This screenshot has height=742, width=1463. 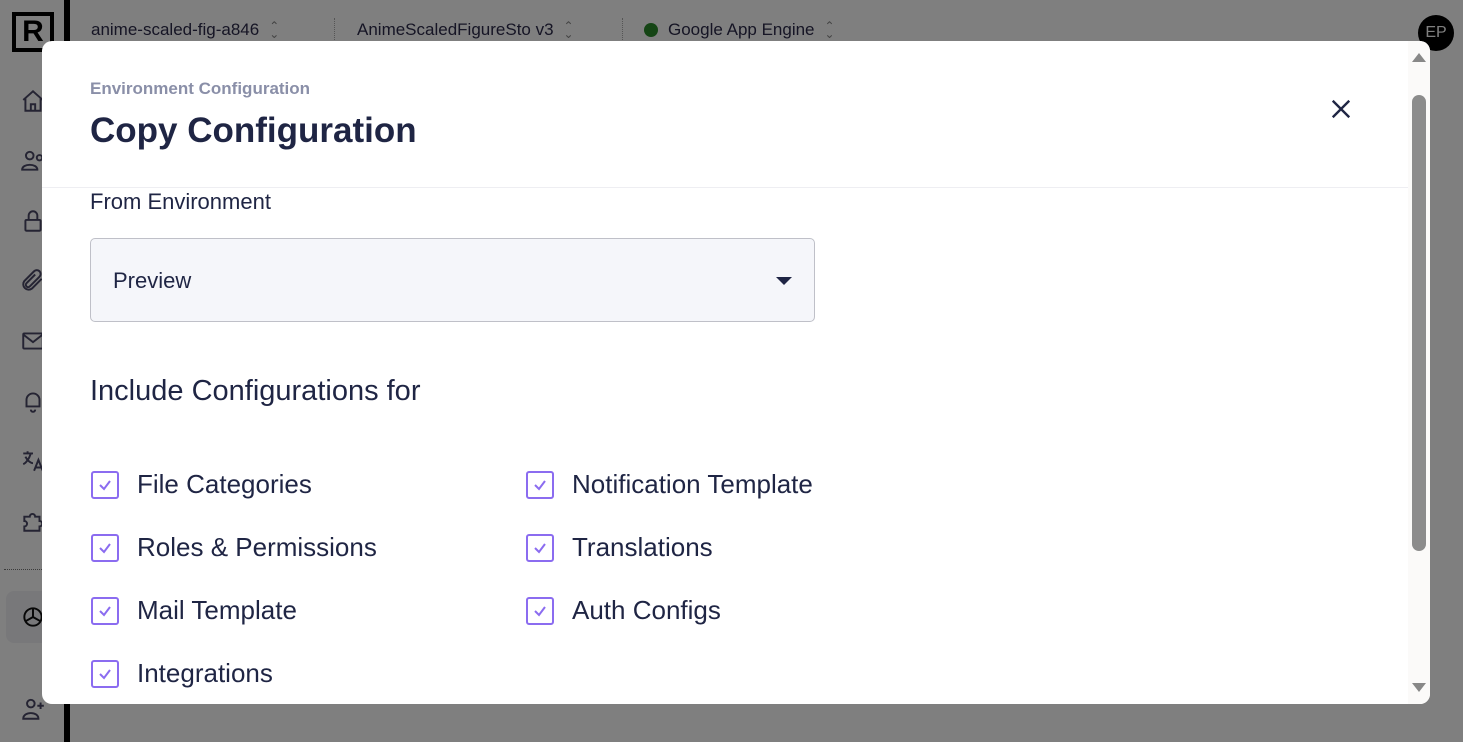 What do you see at coordinates (1419, 687) in the screenshot?
I see `scroll-down-arrow-icon` at bounding box center [1419, 687].